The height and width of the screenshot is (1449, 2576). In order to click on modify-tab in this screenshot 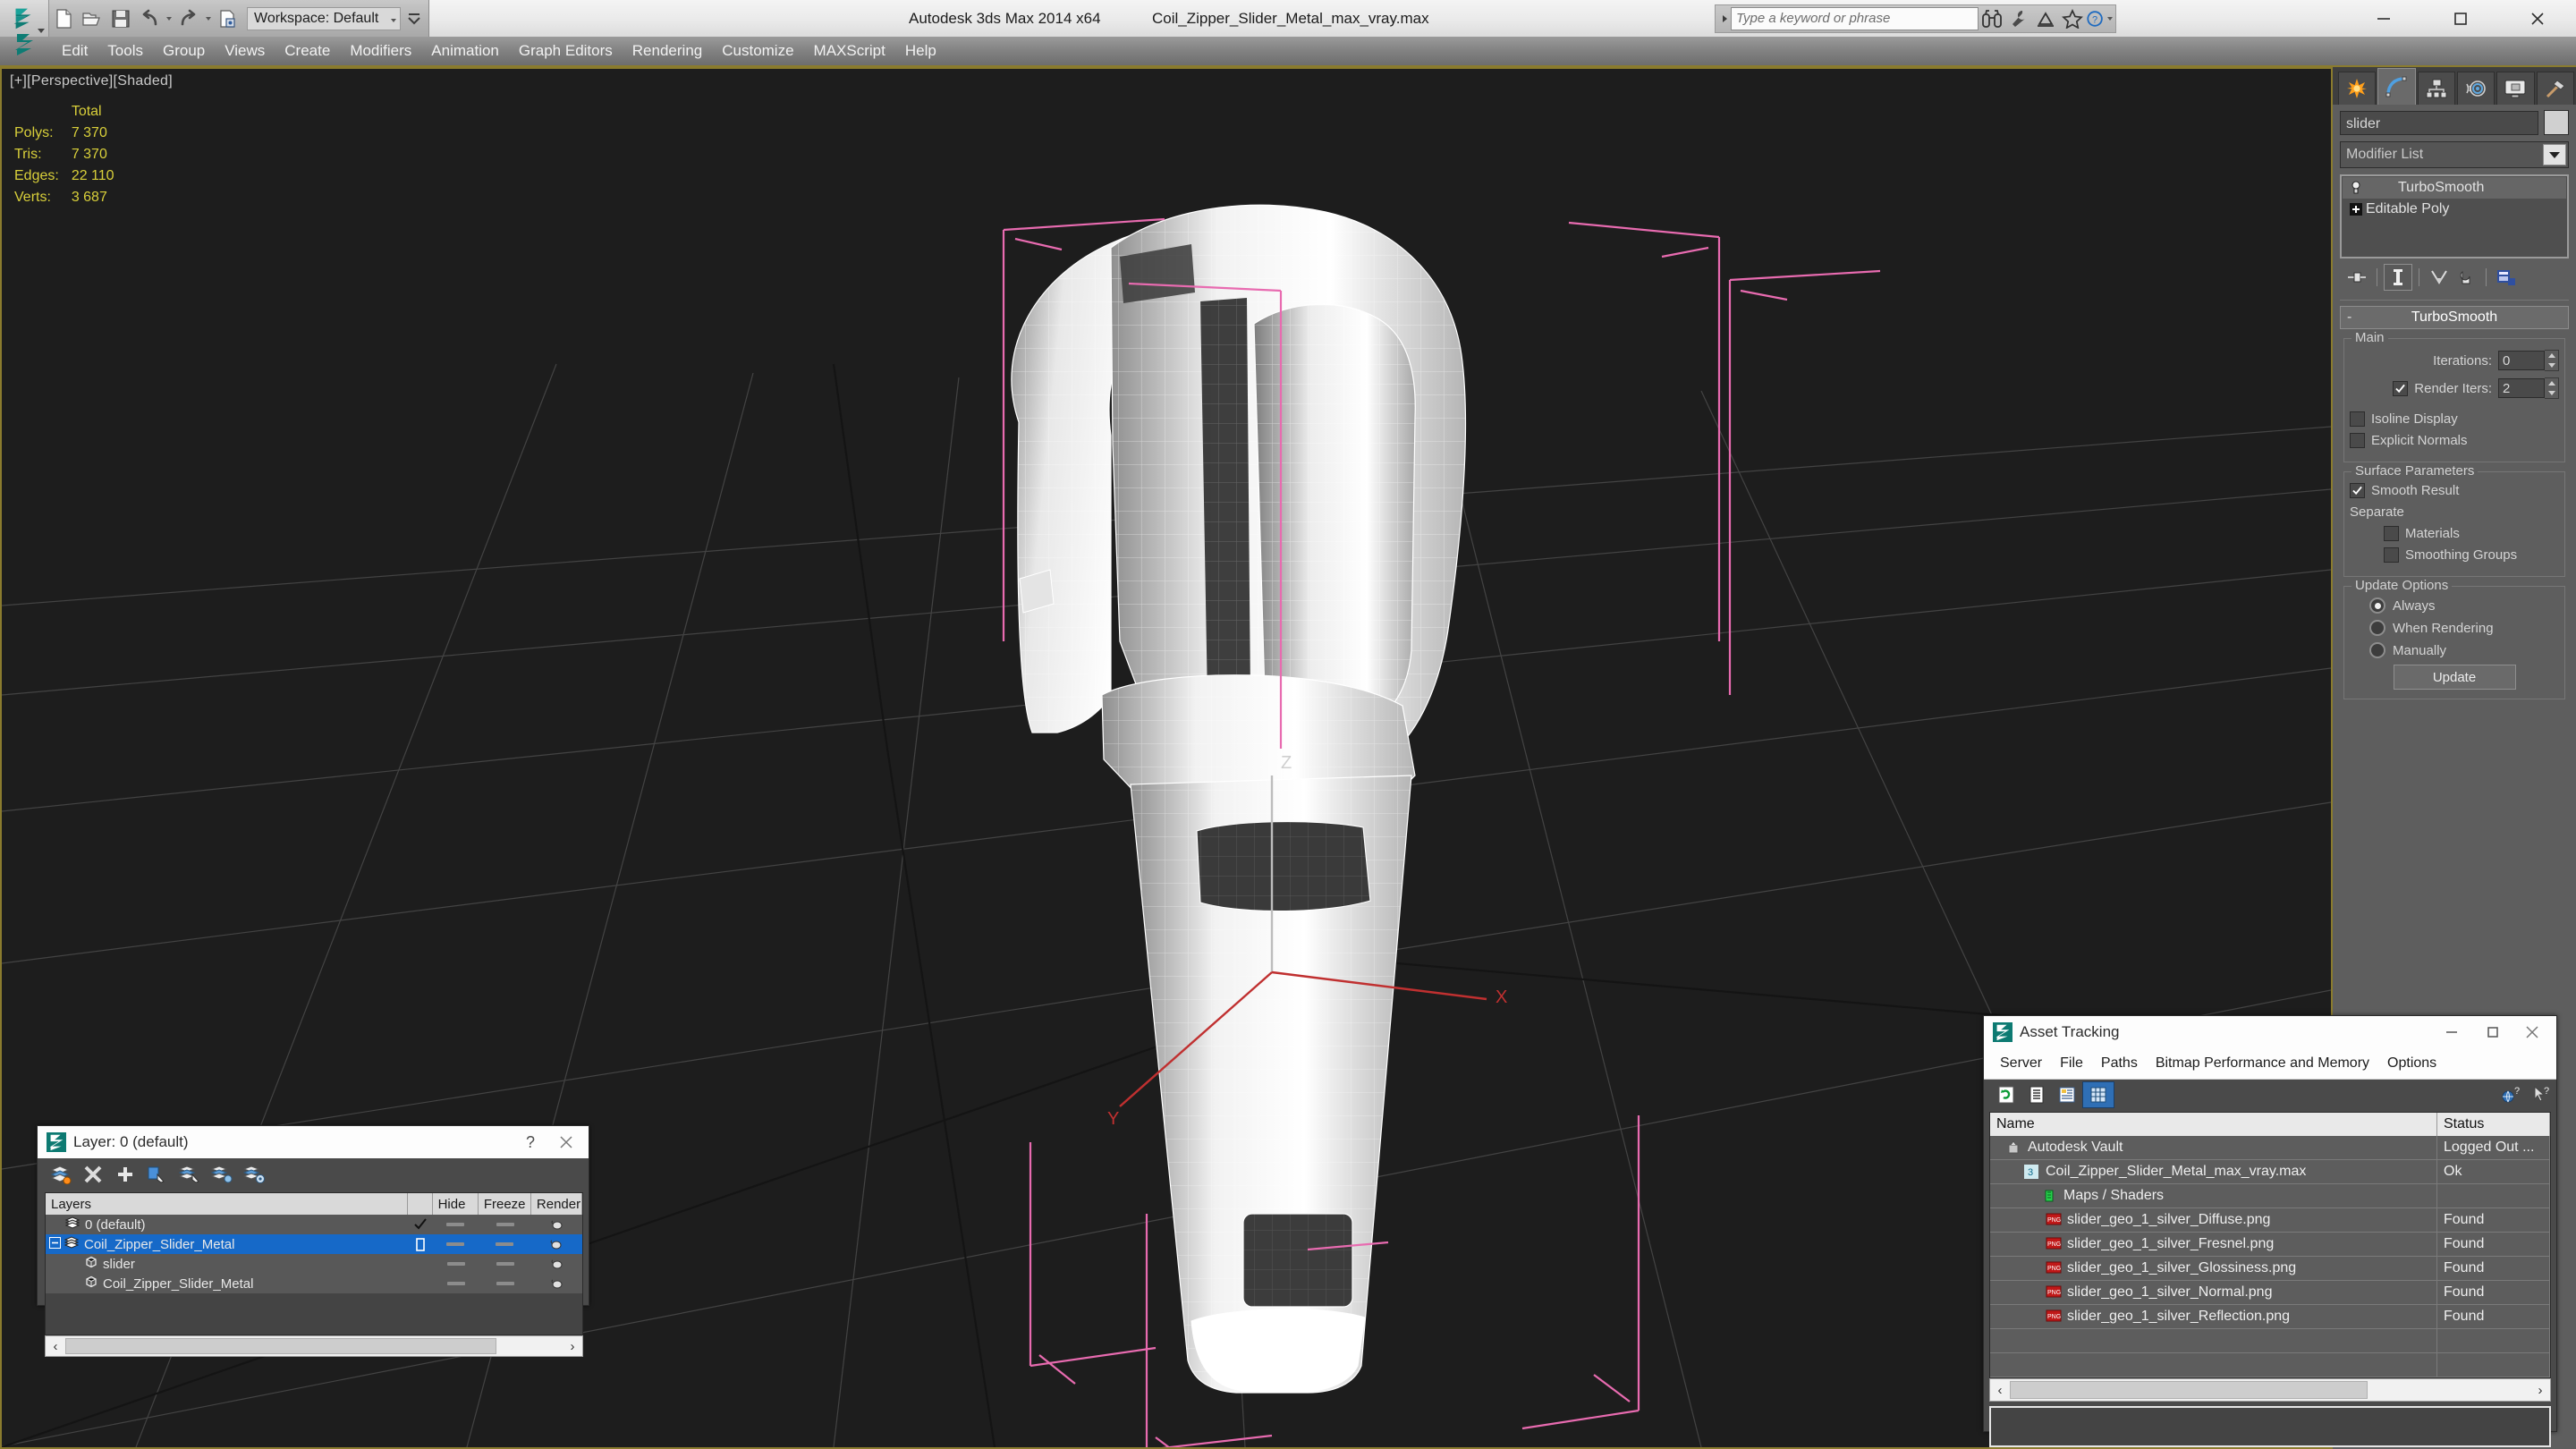, I will do `click(2396, 86)`.